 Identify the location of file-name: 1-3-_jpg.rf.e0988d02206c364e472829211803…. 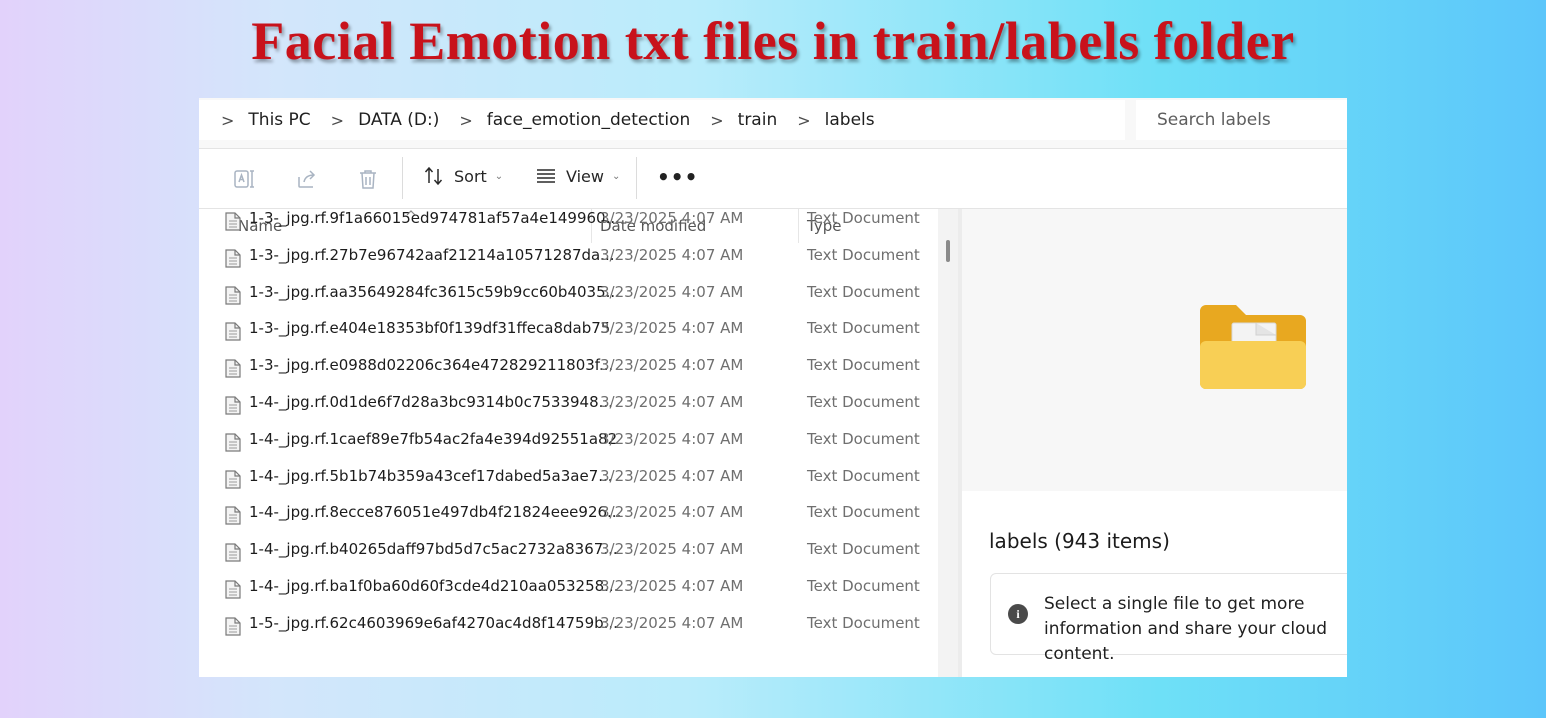
(431, 365).